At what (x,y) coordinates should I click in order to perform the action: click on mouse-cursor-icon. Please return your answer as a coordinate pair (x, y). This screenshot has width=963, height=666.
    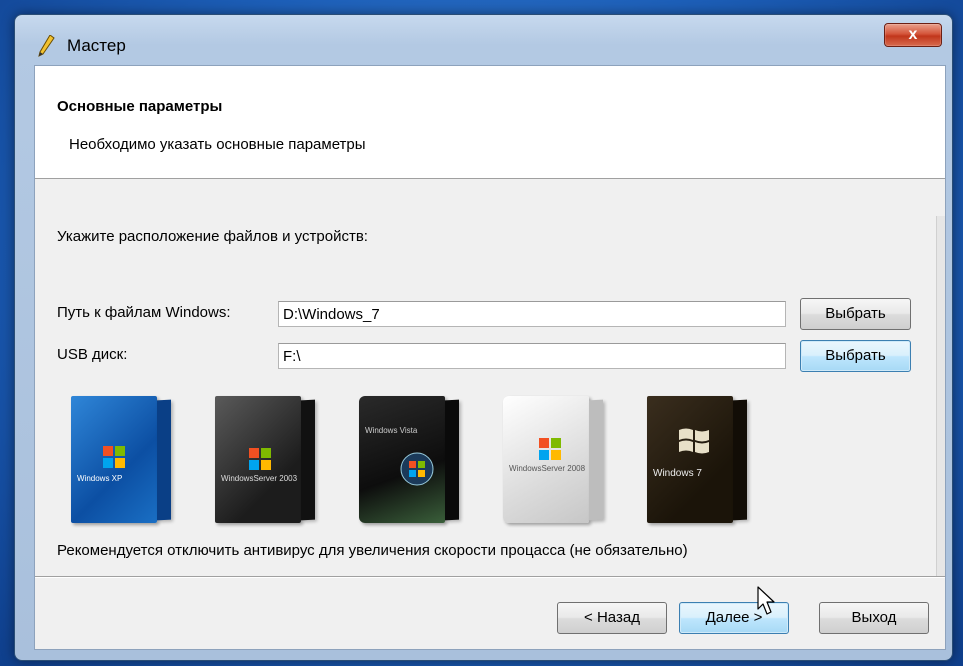
    Looking at the image, I should click on (766, 600).